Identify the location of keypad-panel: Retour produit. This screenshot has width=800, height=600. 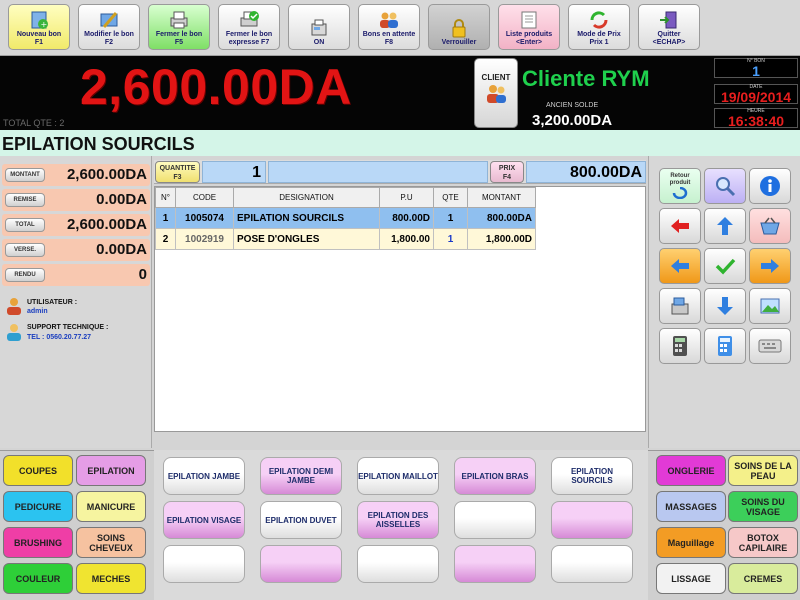
(724, 302).